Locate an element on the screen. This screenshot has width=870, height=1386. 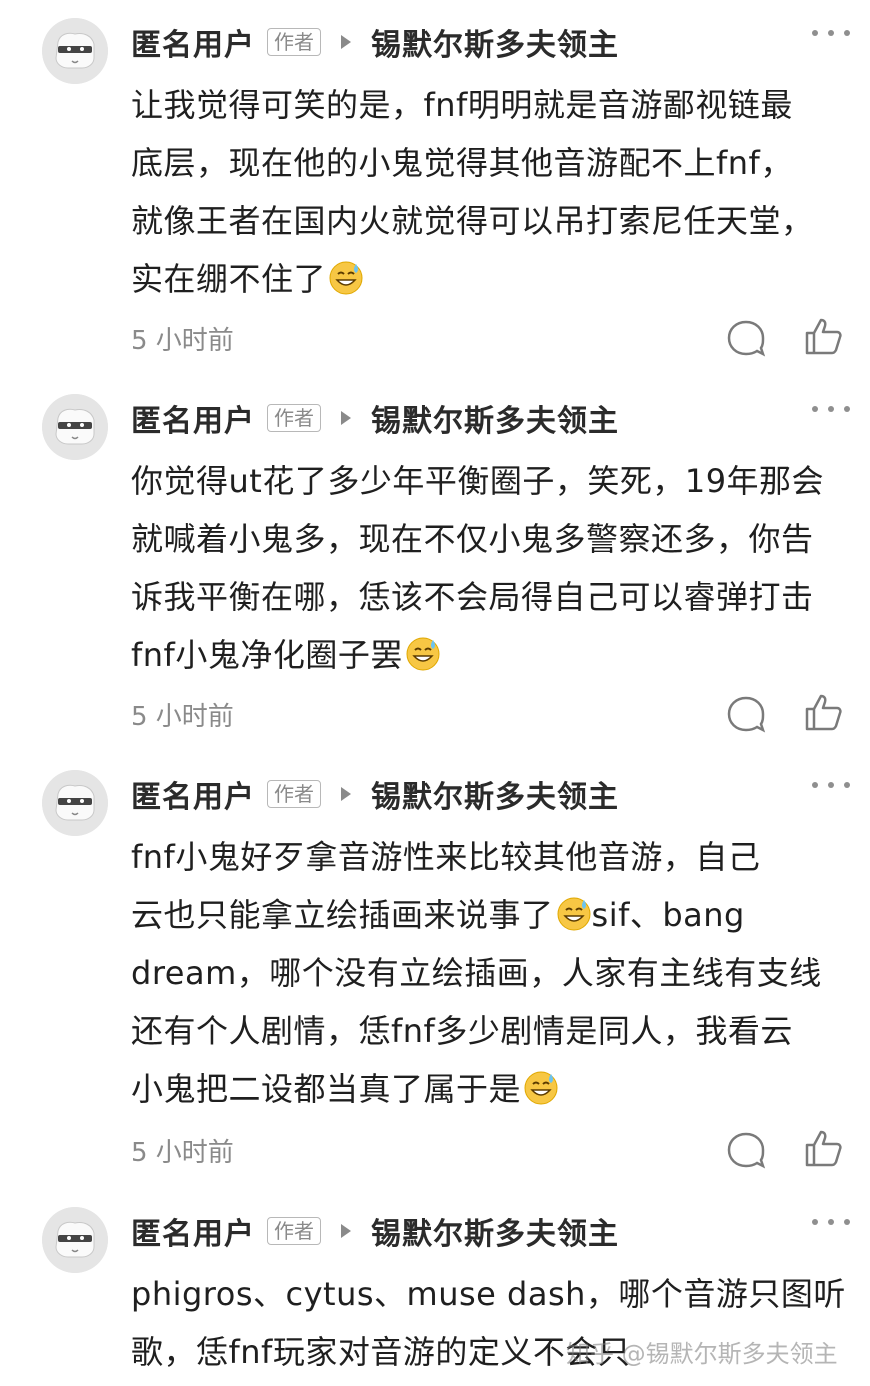
comment-line: 小鬼把二设都当真了属于是 is located at coordinates (326, 1089).